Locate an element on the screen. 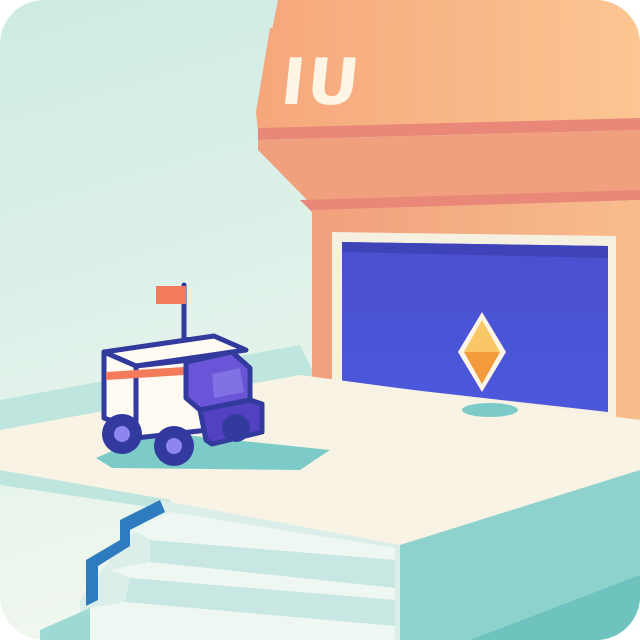  flag-icon is located at coordinates (171, 295).